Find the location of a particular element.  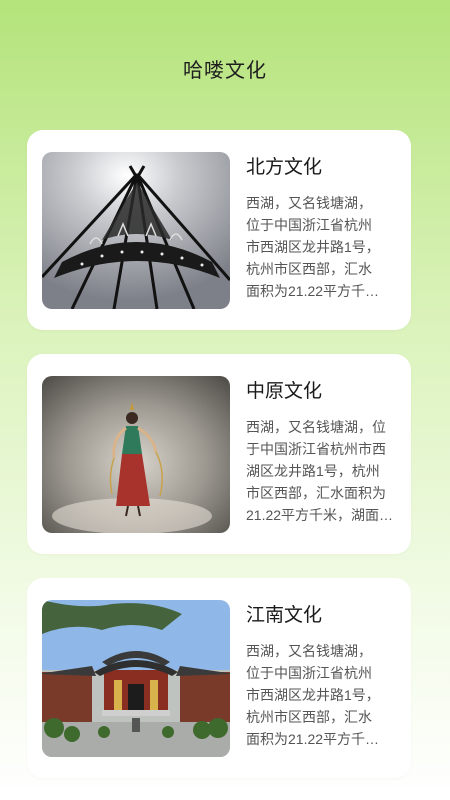

jiangnan-culture-image is located at coordinates (136, 678).